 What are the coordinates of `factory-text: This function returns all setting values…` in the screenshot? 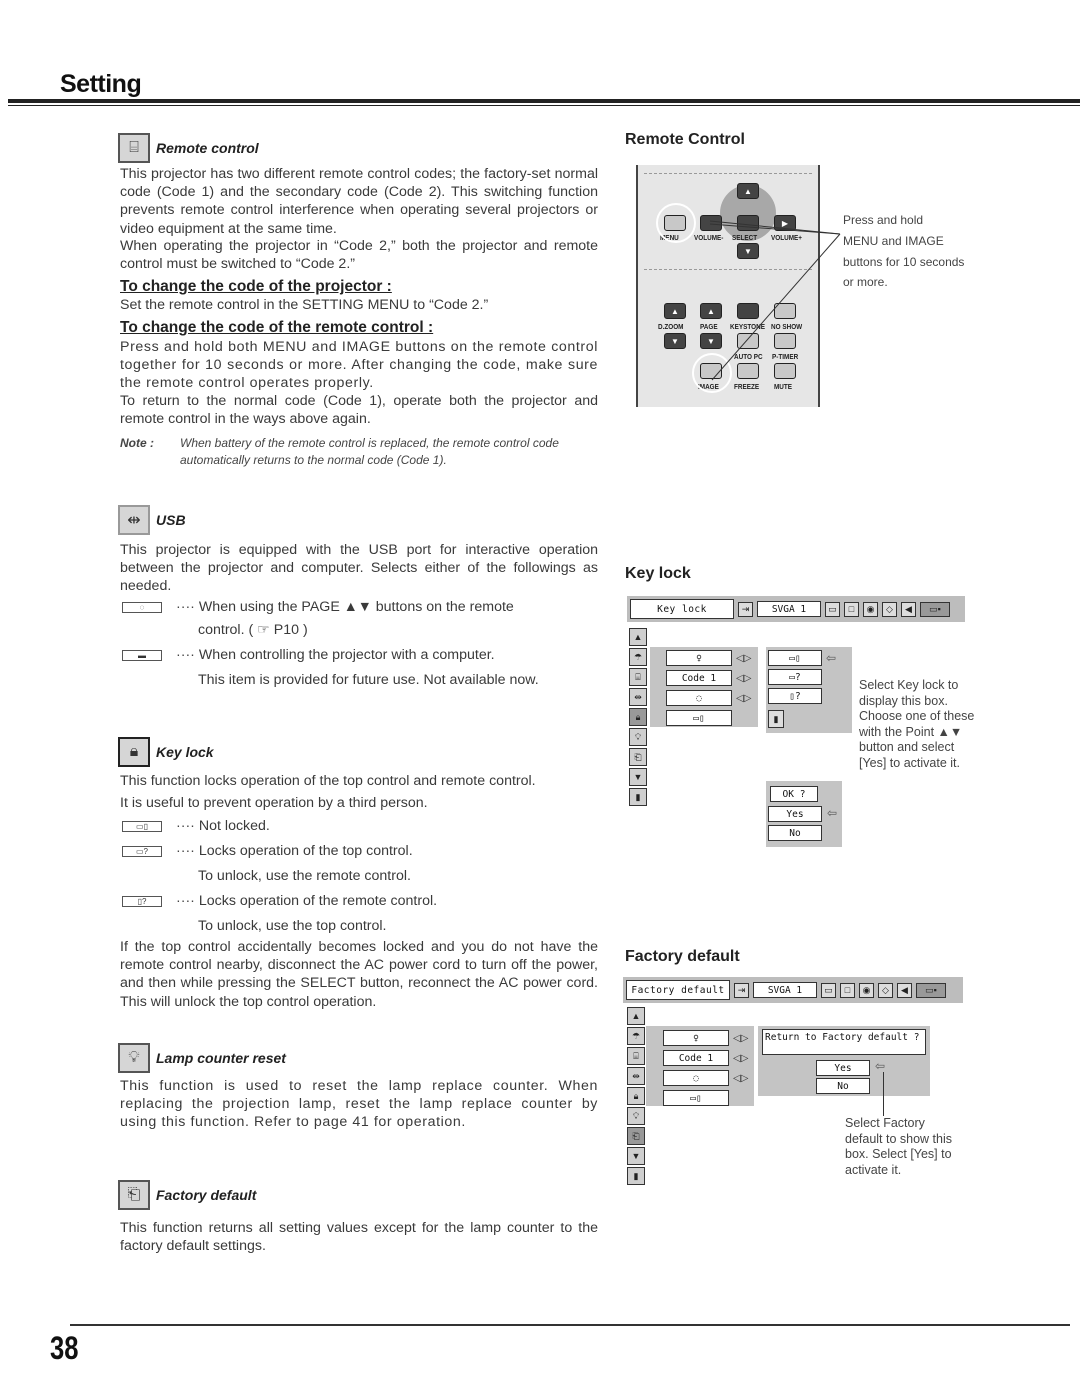 It's located at (359, 1237).